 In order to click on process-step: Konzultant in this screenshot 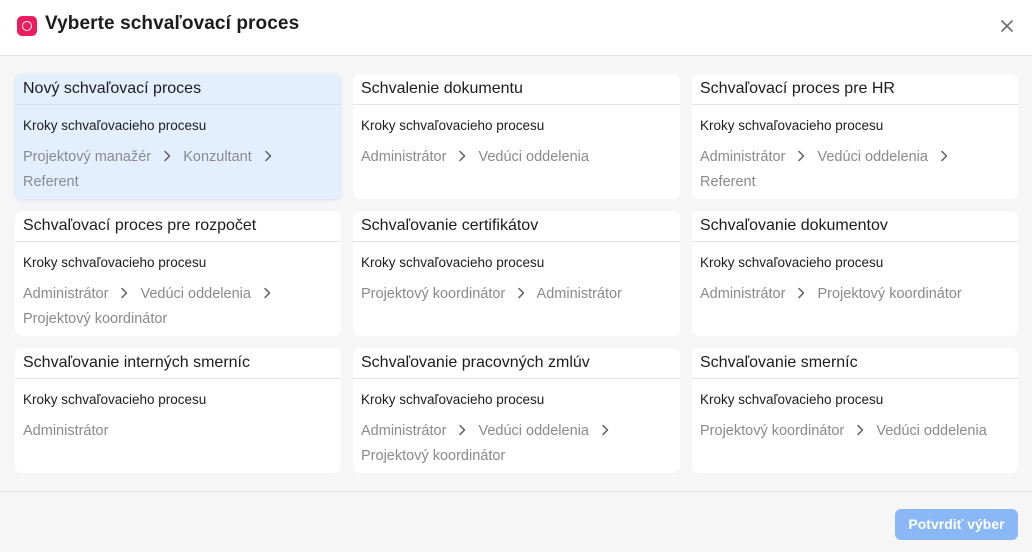, I will do `click(217, 157)`.